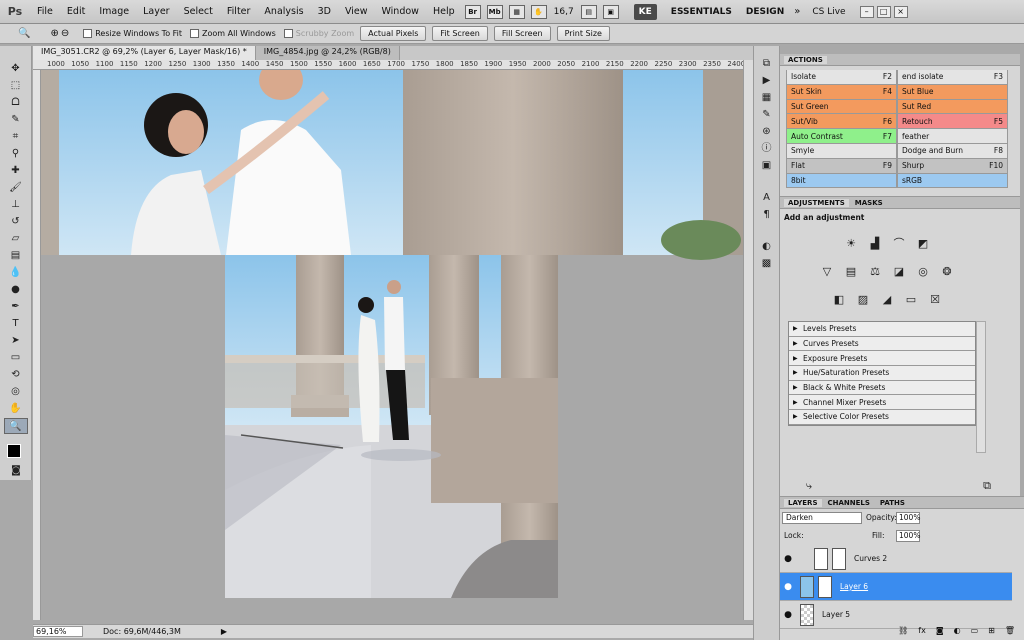 This screenshot has width=1024, height=640. What do you see at coordinates (947, 272) in the screenshot?
I see `channel-mixer-icon: ❂` at bounding box center [947, 272].